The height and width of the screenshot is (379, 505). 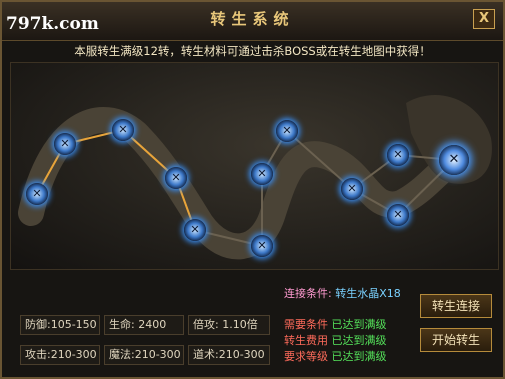 I want to click on node-11: ✕, so click(x=398, y=215).